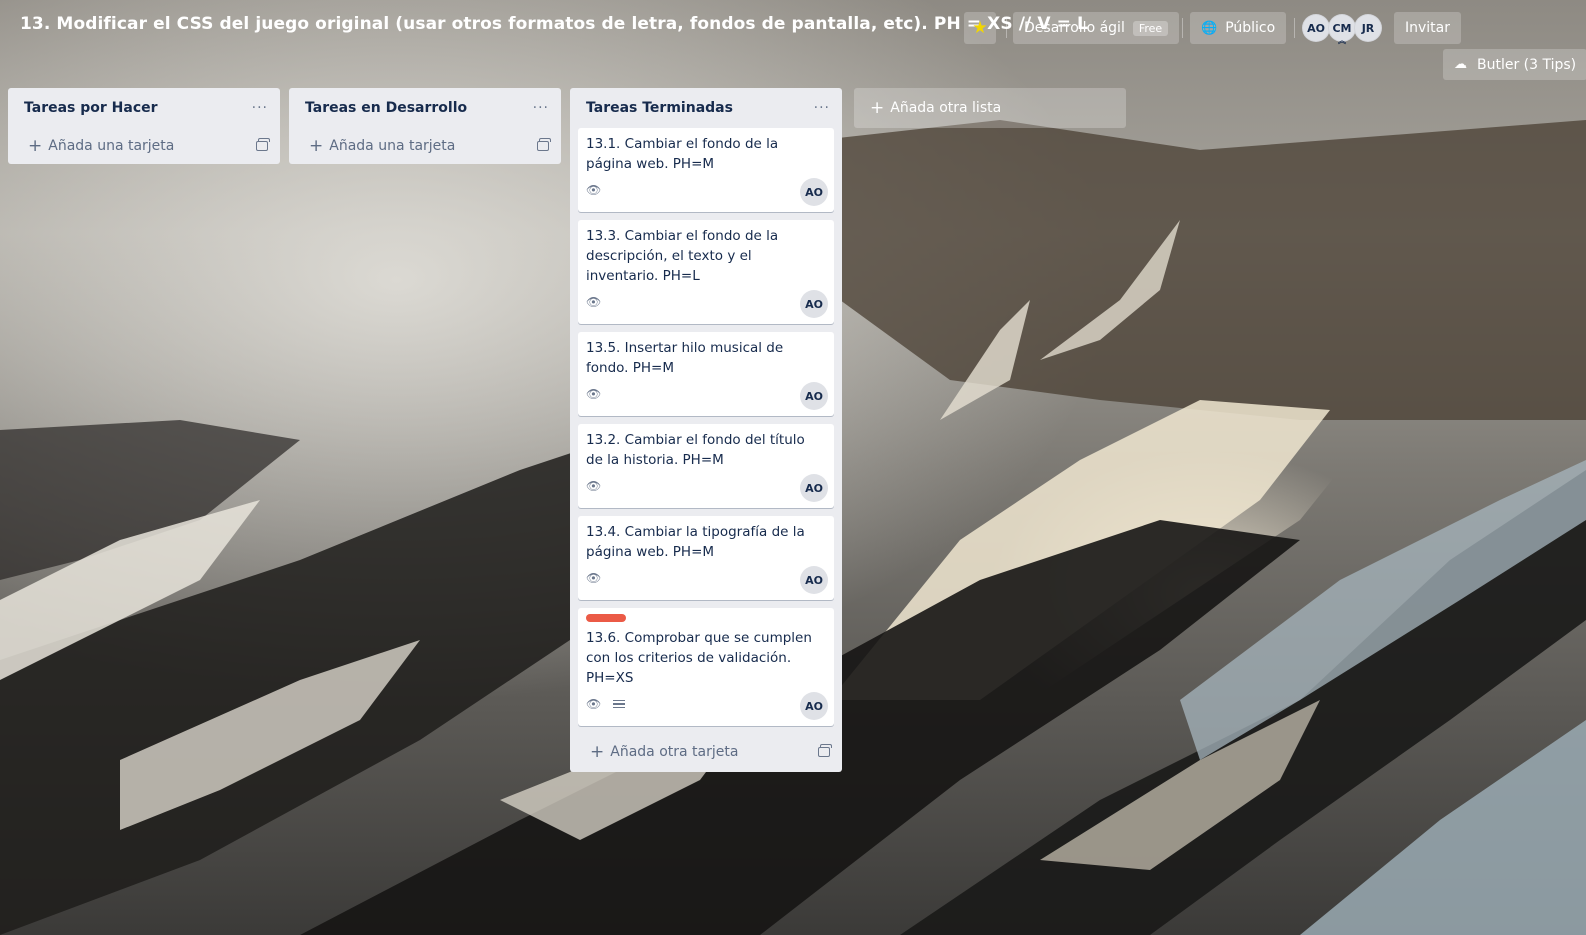 This screenshot has height=935, width=1586. What do you see at coordinates (946, 108) in the screenshot?
I see `add-list-label: Añada otra lista` at bounding box center [946, 108].